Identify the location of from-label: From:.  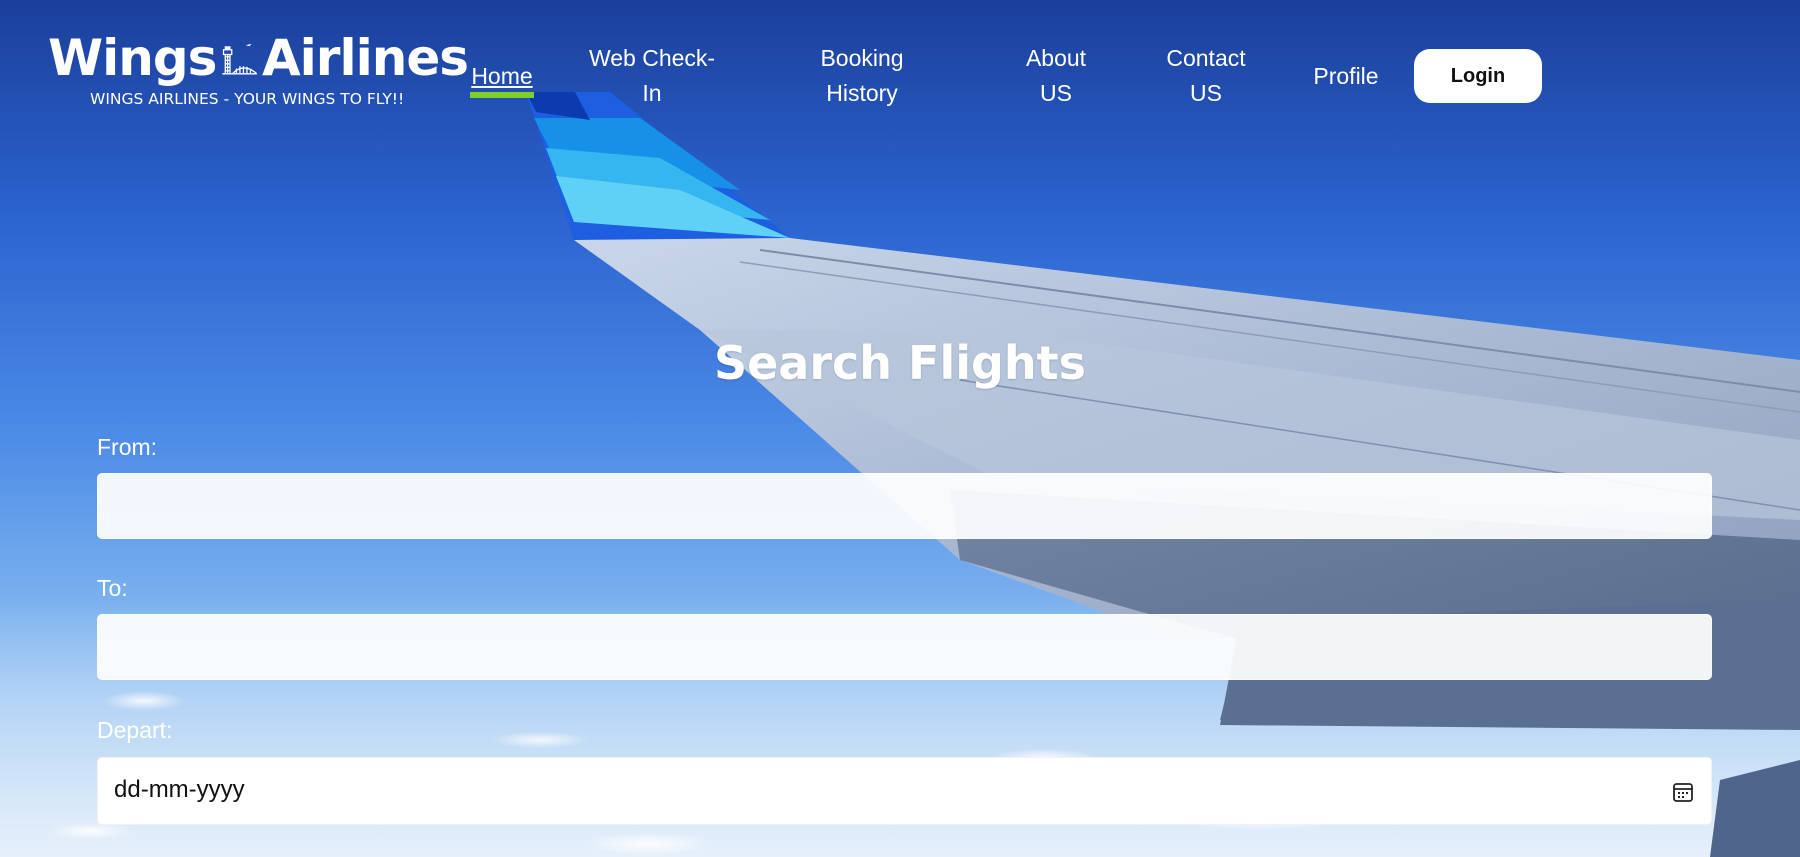
(127, 447).